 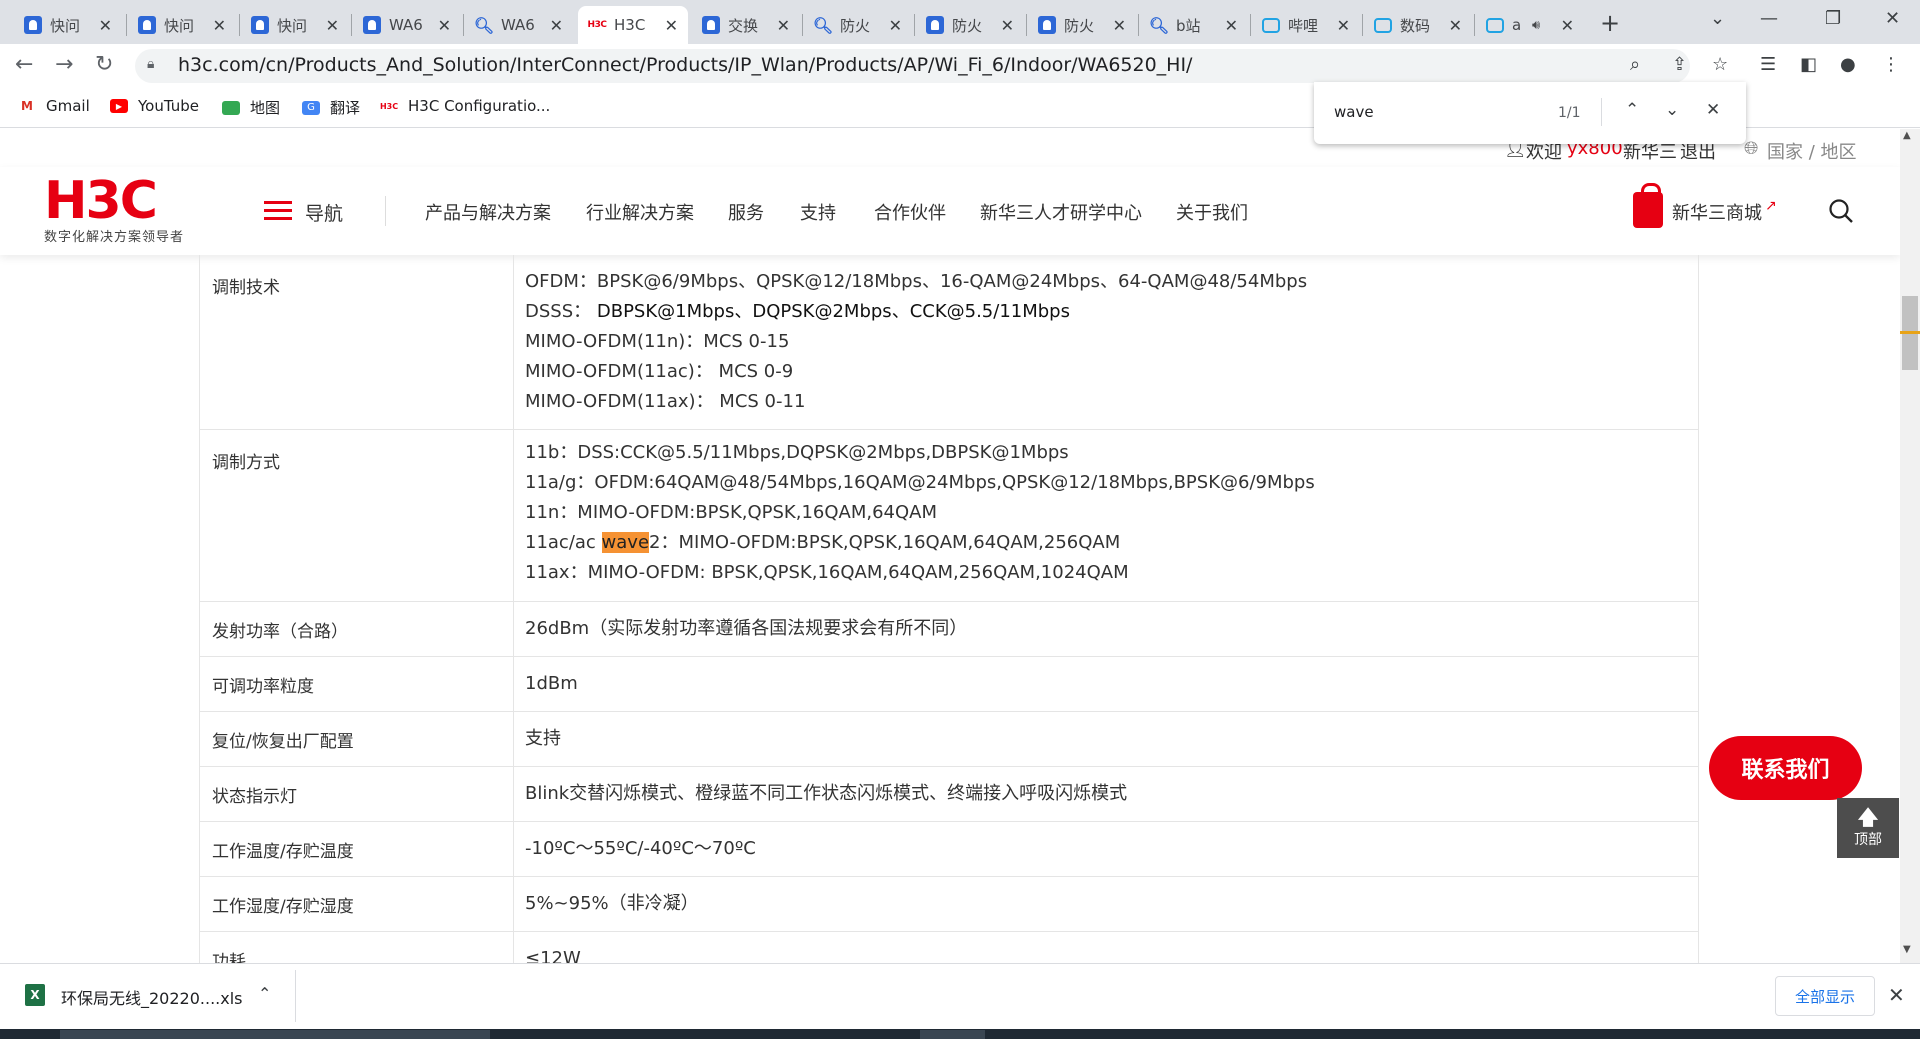 What do you see at coordinates (1768, 64) in the screenshot?
I see `reading-list-icon: ☰` at bounding box center [1768, 64].